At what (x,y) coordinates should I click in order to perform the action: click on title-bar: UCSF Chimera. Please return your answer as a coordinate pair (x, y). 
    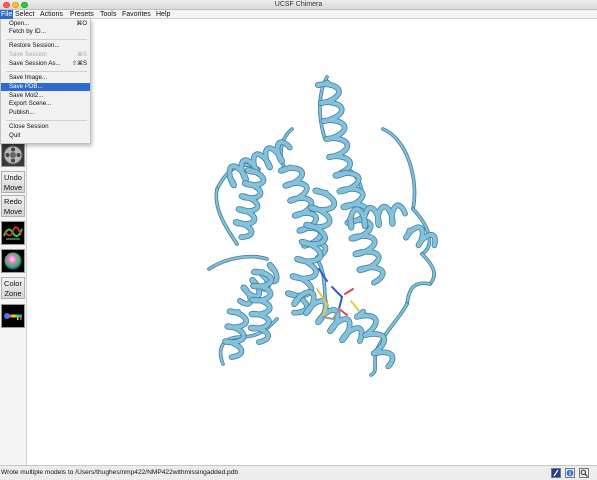
    Looking at the image, I should click on (298, 5).